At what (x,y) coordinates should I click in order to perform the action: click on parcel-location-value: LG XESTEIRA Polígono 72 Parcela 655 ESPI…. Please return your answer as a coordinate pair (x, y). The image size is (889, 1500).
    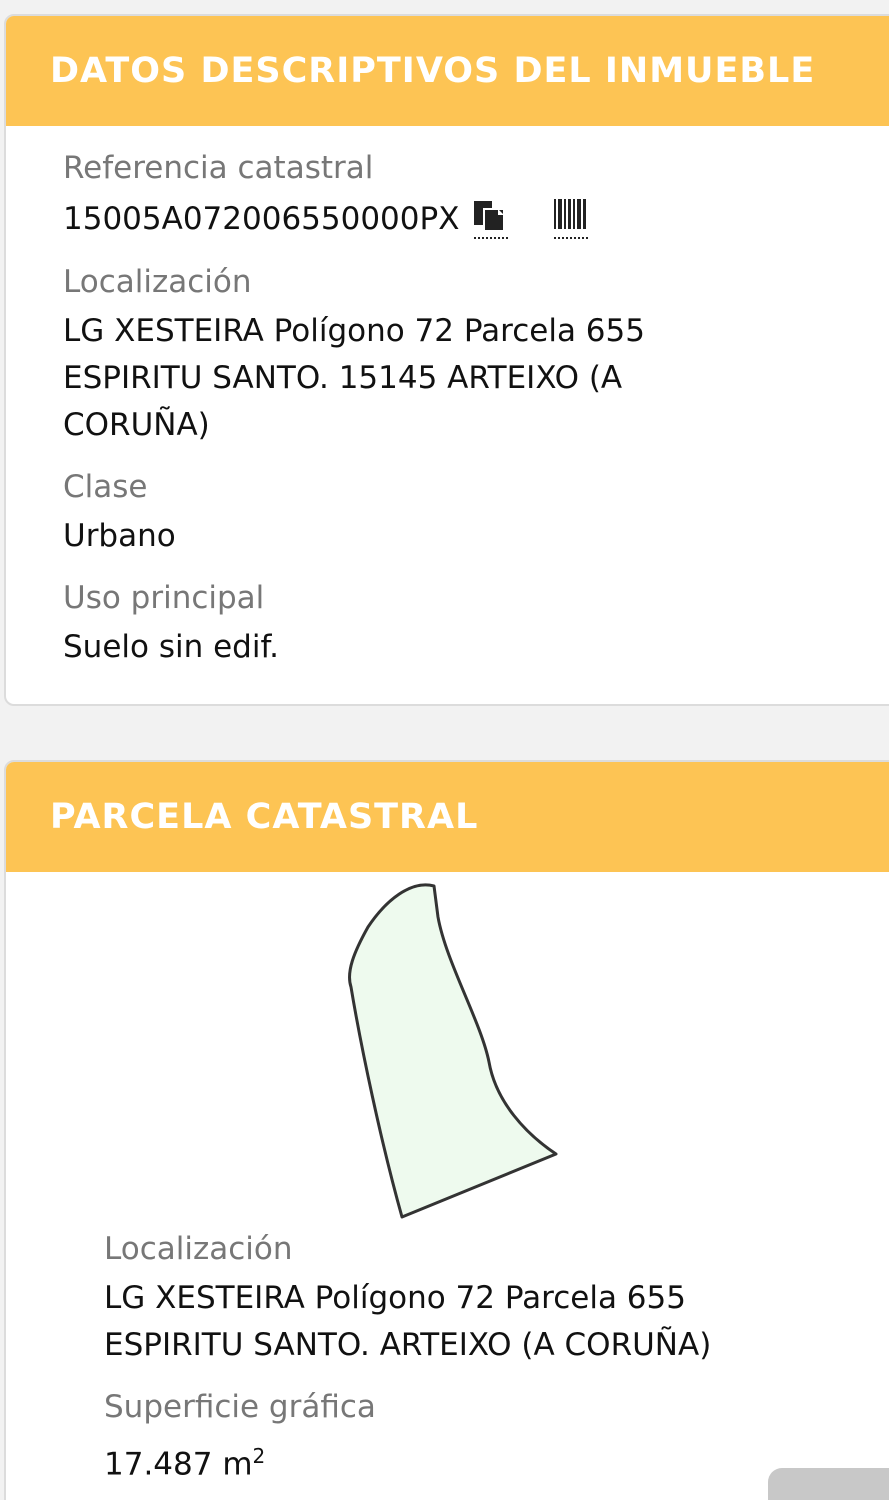
    Looking at the image, I should click on (496, 1322).